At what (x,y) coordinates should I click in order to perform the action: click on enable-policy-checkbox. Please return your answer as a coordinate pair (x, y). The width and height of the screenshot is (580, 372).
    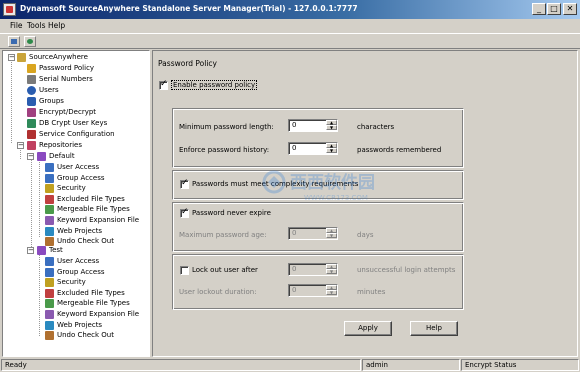
    Looking at the image, I should click on (163, 84).